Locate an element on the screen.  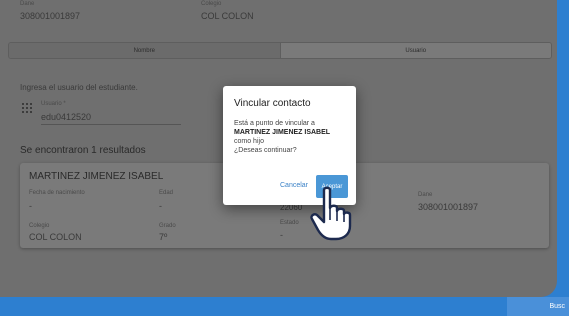
dialog-student-name: MARTINEZ JIMENEZ ISABEL is located at coordinates (282, 132).